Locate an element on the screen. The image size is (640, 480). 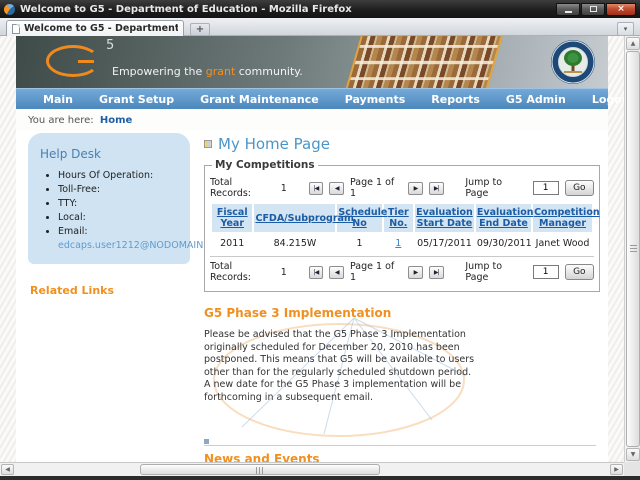
tagline-post: community. is located at coordinates (269, 71).